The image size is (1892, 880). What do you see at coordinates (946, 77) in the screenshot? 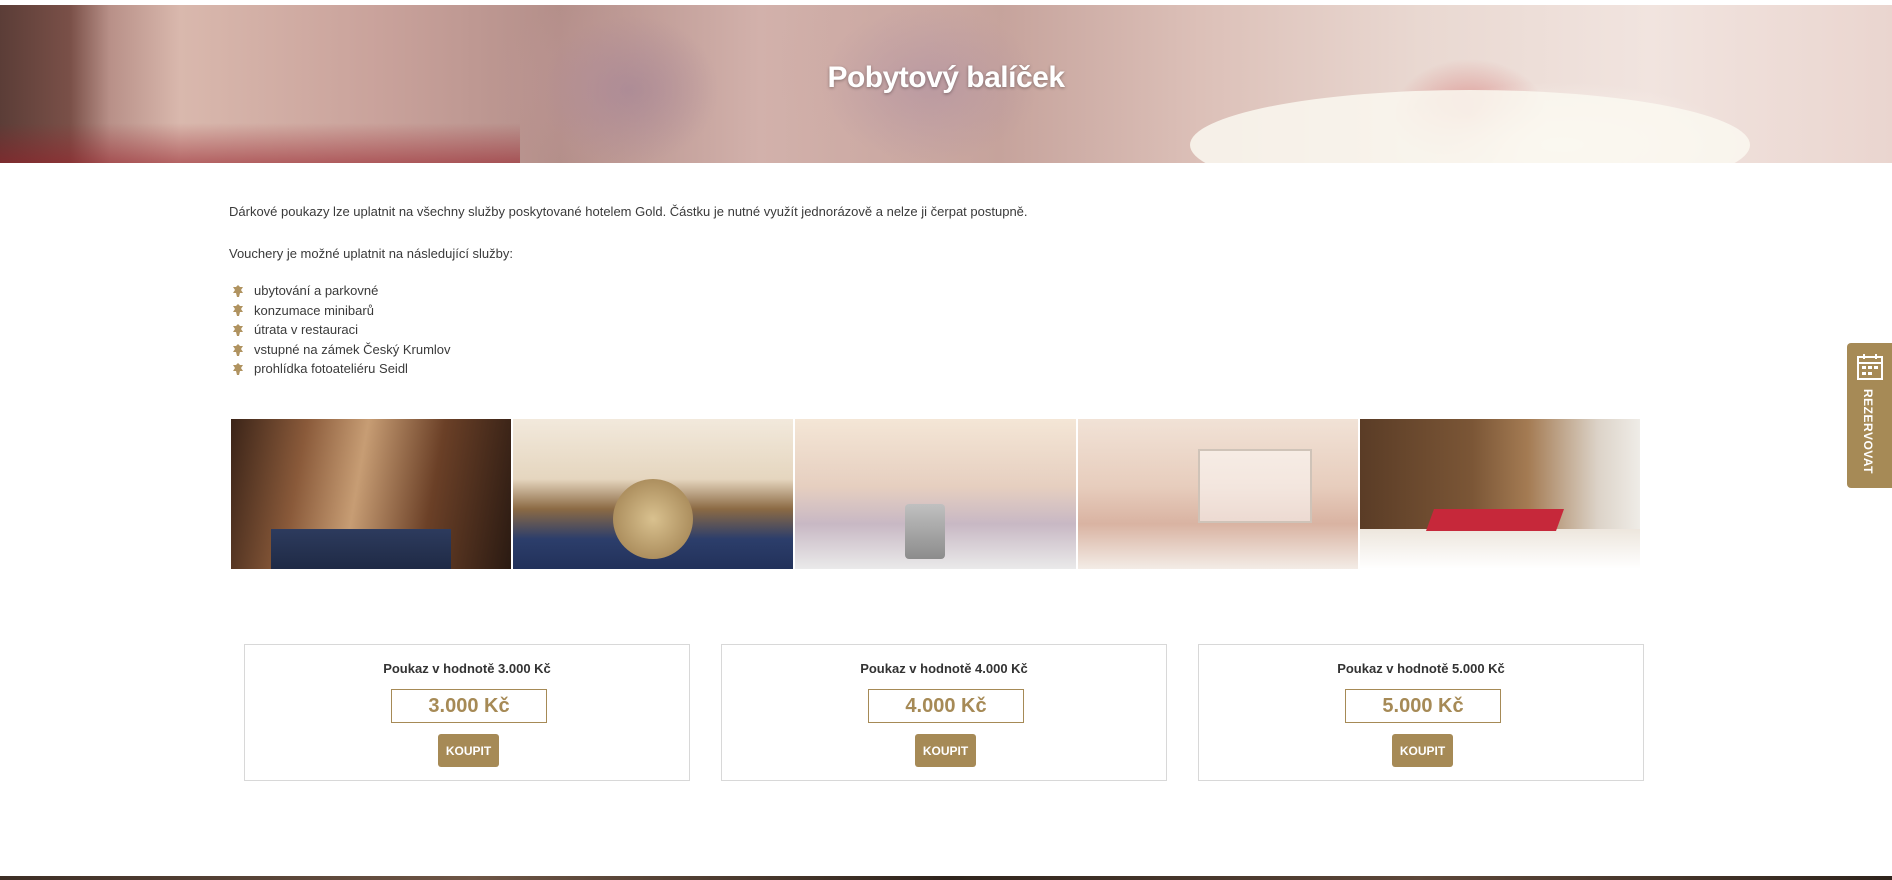
I see `page-title: Pobytový balíček` at bounding box center [946, 77].